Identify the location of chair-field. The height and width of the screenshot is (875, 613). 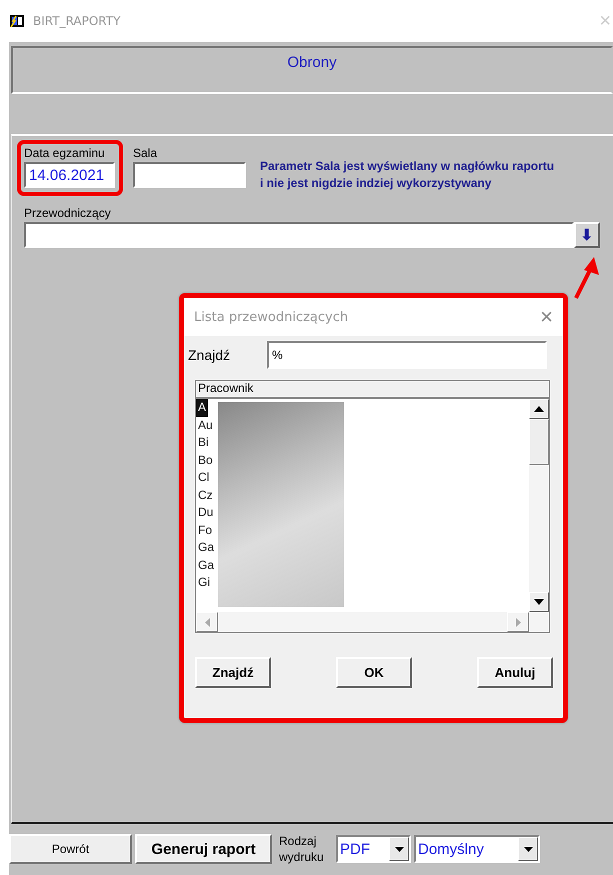
(299, 235).